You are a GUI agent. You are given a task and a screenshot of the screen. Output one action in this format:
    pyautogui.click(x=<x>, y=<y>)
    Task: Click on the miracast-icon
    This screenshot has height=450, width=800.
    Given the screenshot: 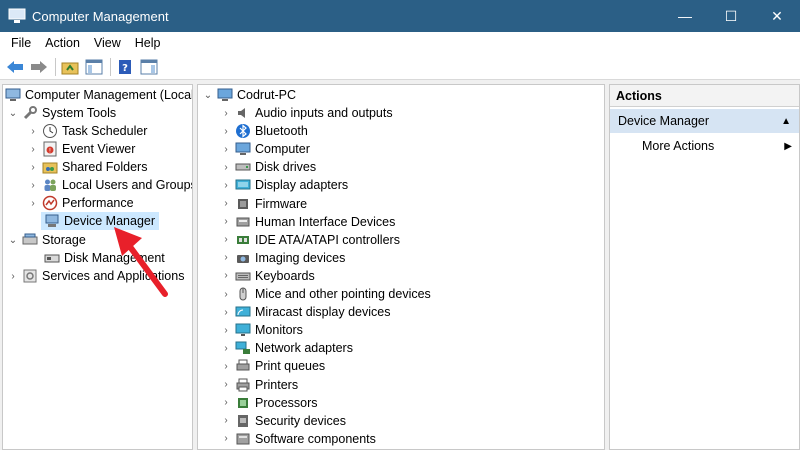 What is the action you would take?
    pyautogui.click(x=243, y=312)
    